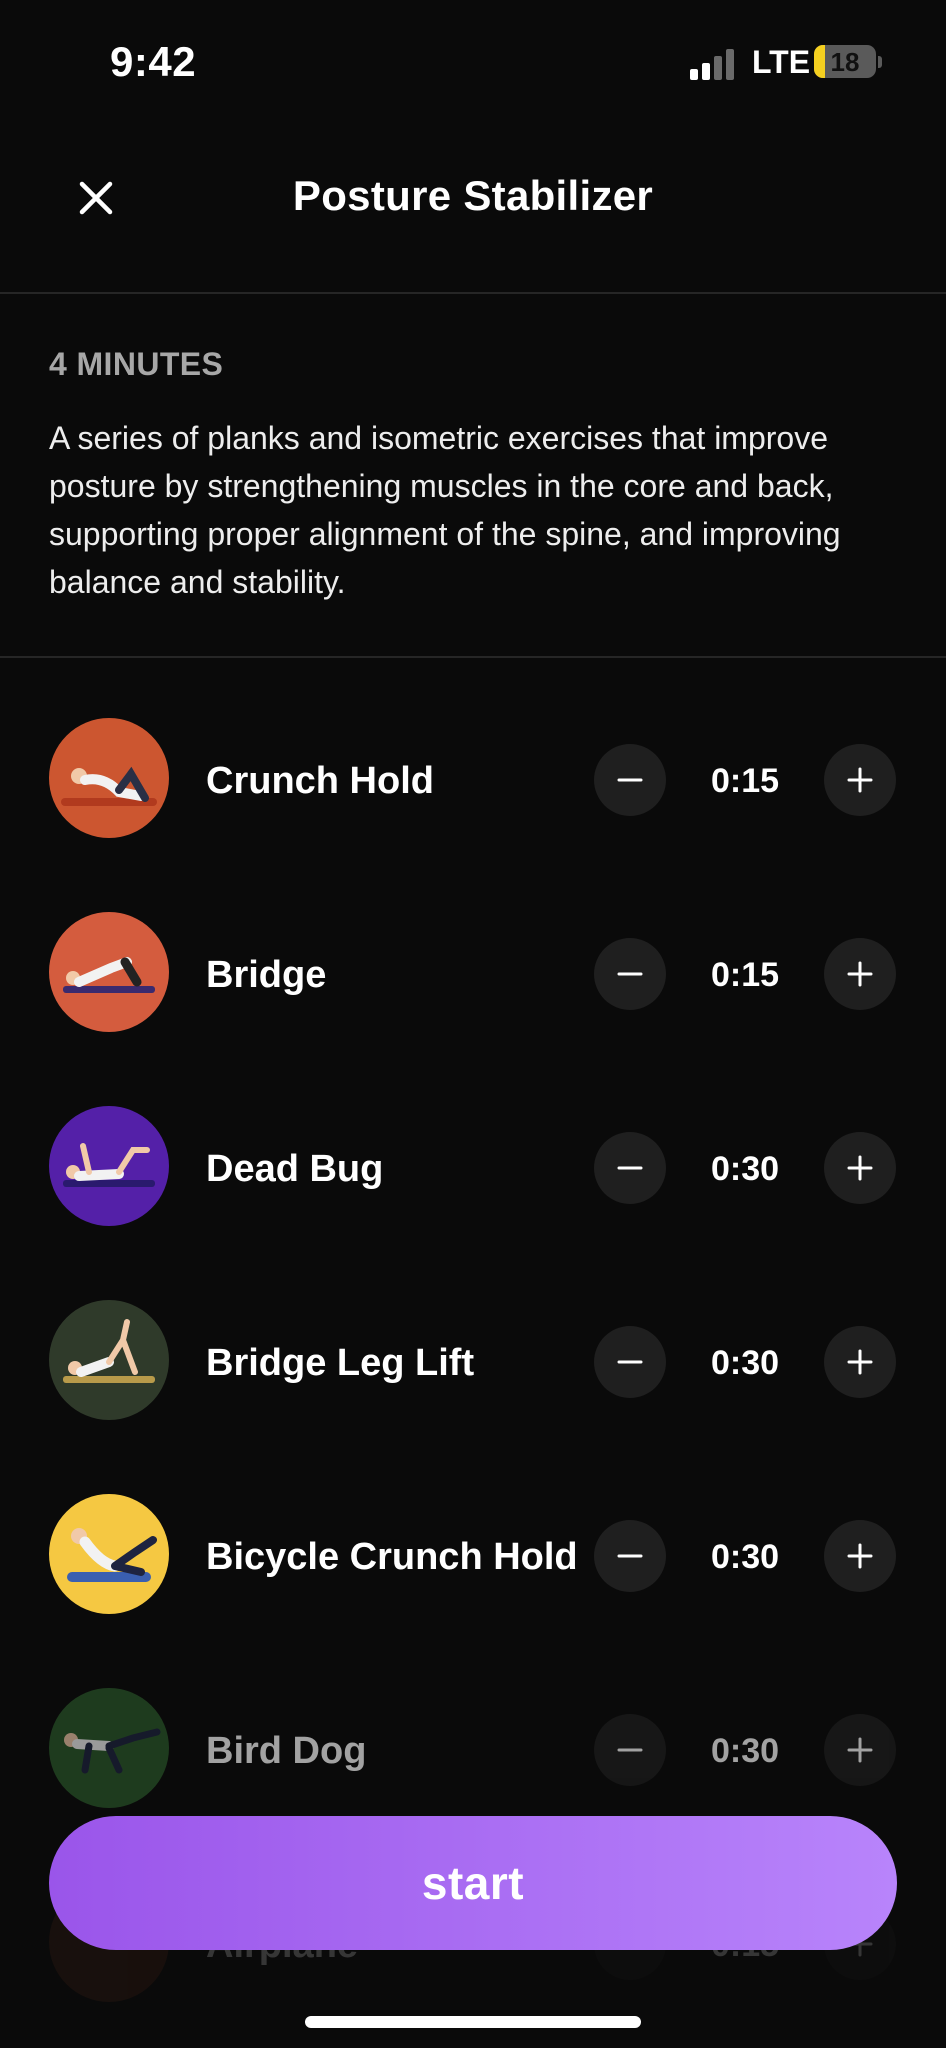 Image resolution: width=946 pixels, height=2048 pixels. I want to click on status-time: 9:42, so click(153, 61).